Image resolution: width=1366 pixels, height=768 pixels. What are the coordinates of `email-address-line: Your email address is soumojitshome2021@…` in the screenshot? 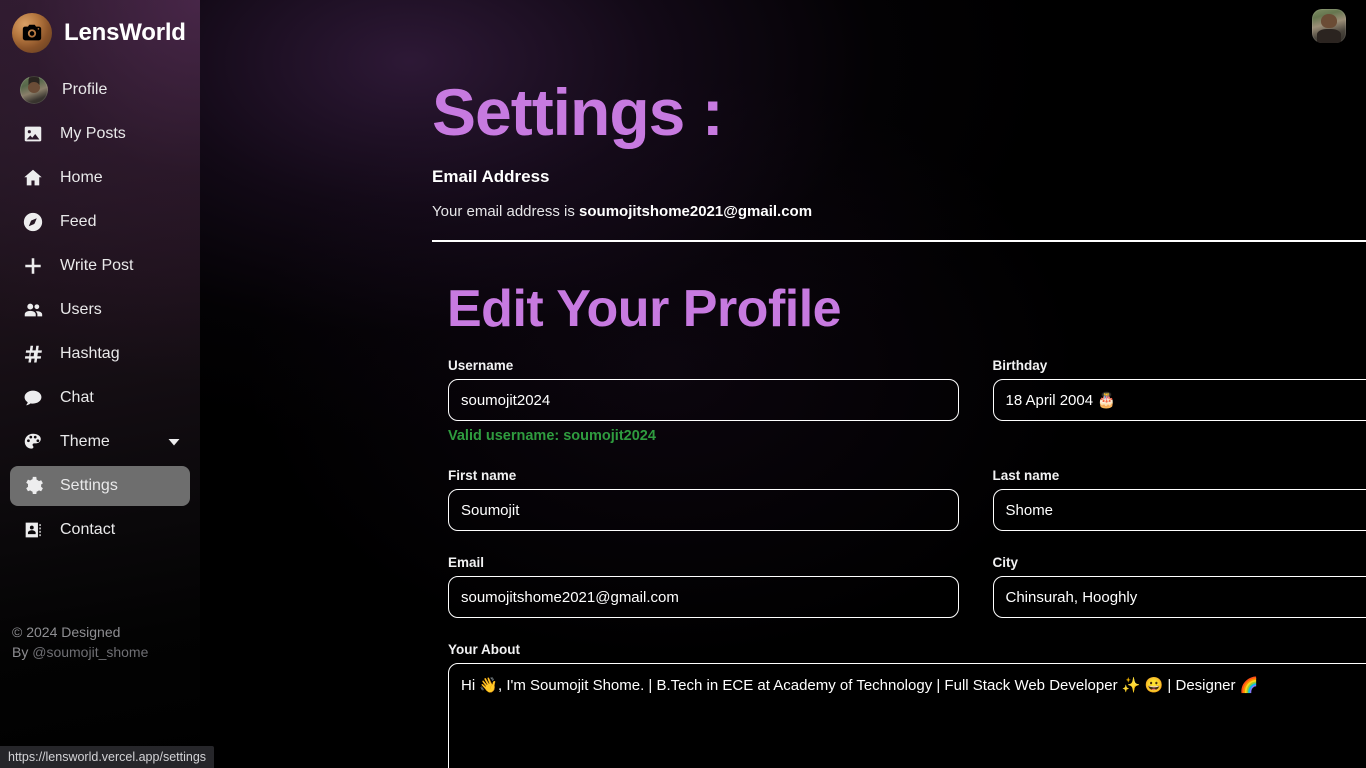 It's located at (622, 211).